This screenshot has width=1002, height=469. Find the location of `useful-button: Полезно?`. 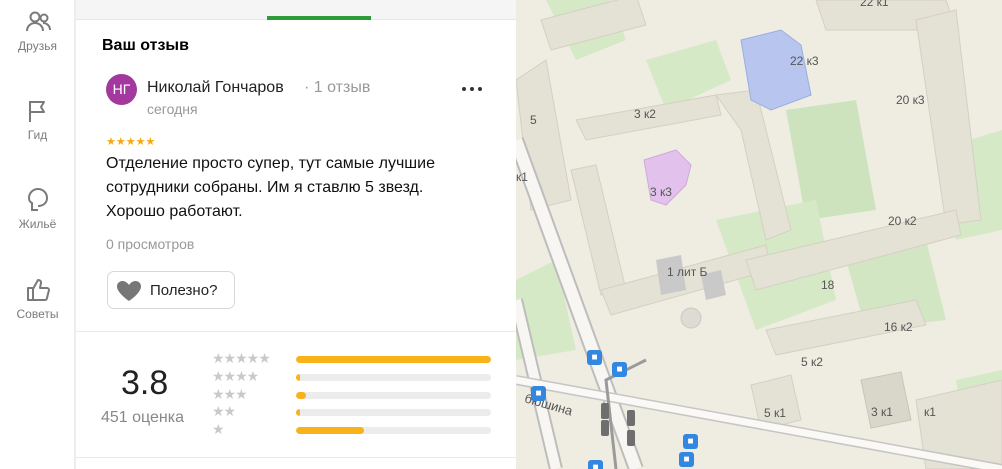

useful-button: Полезно? is located at coordinates (171, 290).